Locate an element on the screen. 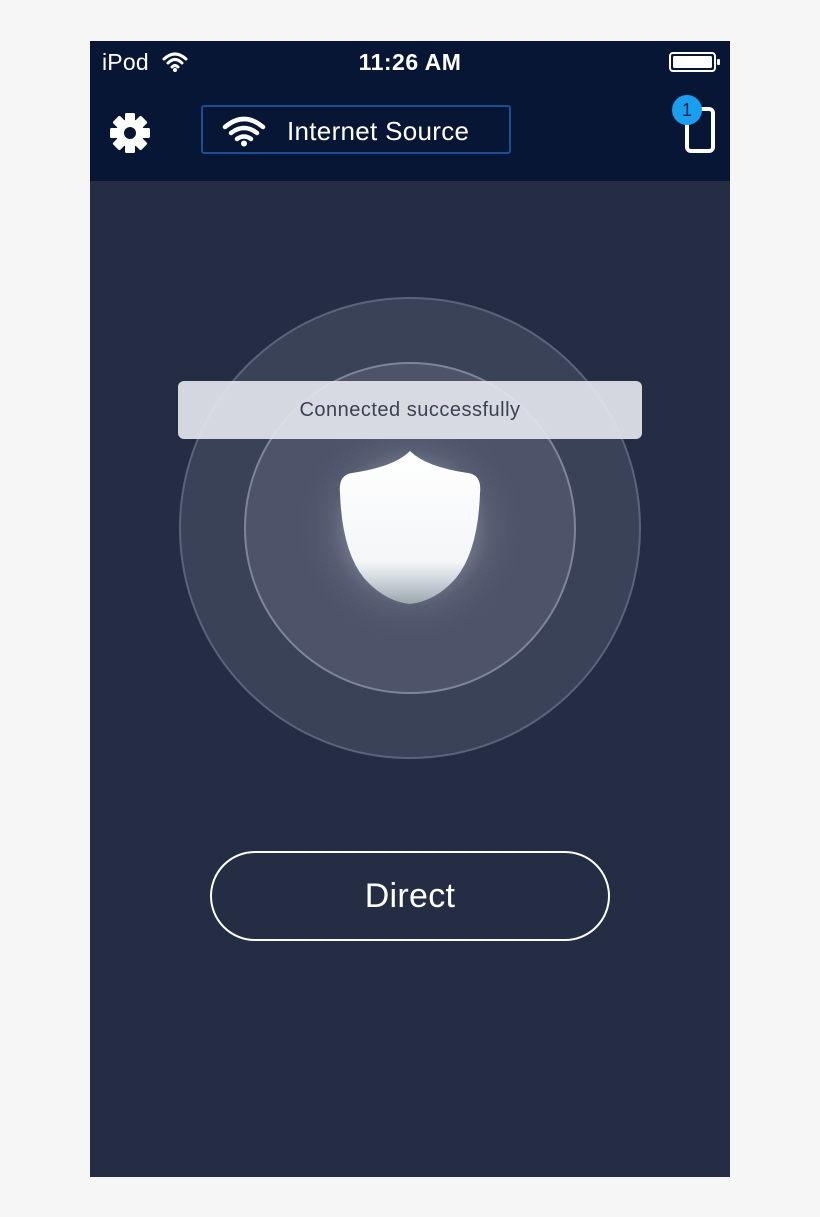 The width and height of the screenshot is (820, 1217). settings-button is located at coordinates (130, 133).